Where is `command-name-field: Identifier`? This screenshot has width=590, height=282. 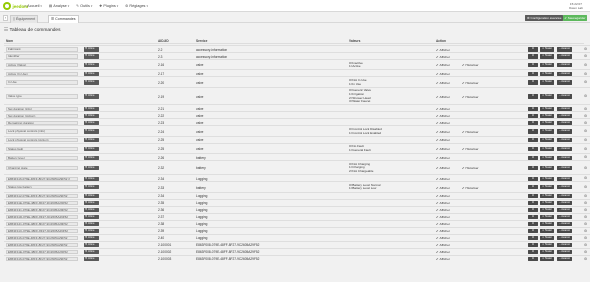
command-name-field: Identifier is located at coordinates (42, 56).